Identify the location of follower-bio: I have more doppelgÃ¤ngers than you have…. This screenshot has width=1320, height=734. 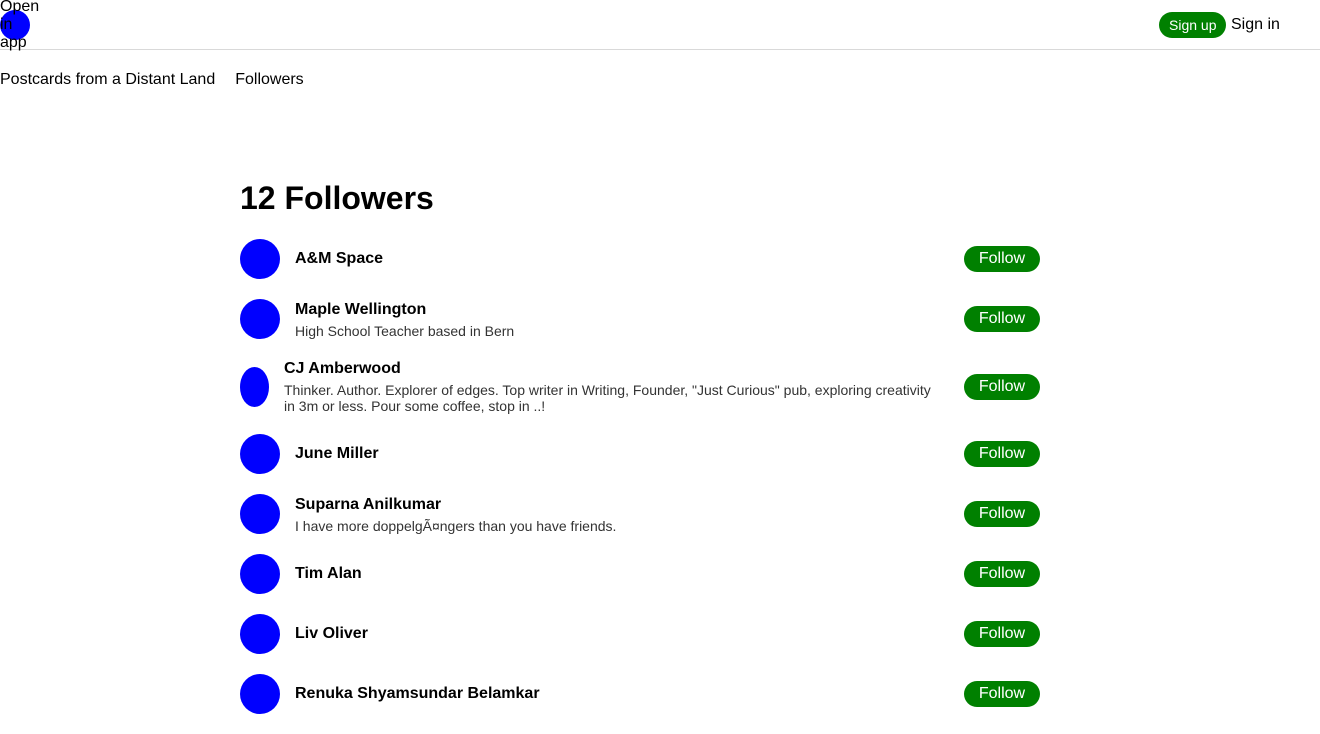
(456, 525).